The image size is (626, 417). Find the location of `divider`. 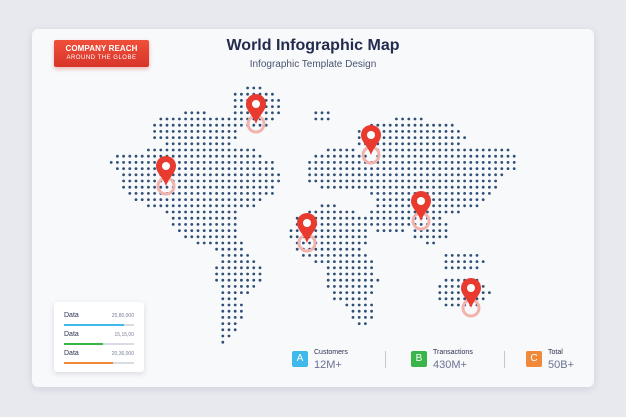

divider is located at coordinates (385, 359).